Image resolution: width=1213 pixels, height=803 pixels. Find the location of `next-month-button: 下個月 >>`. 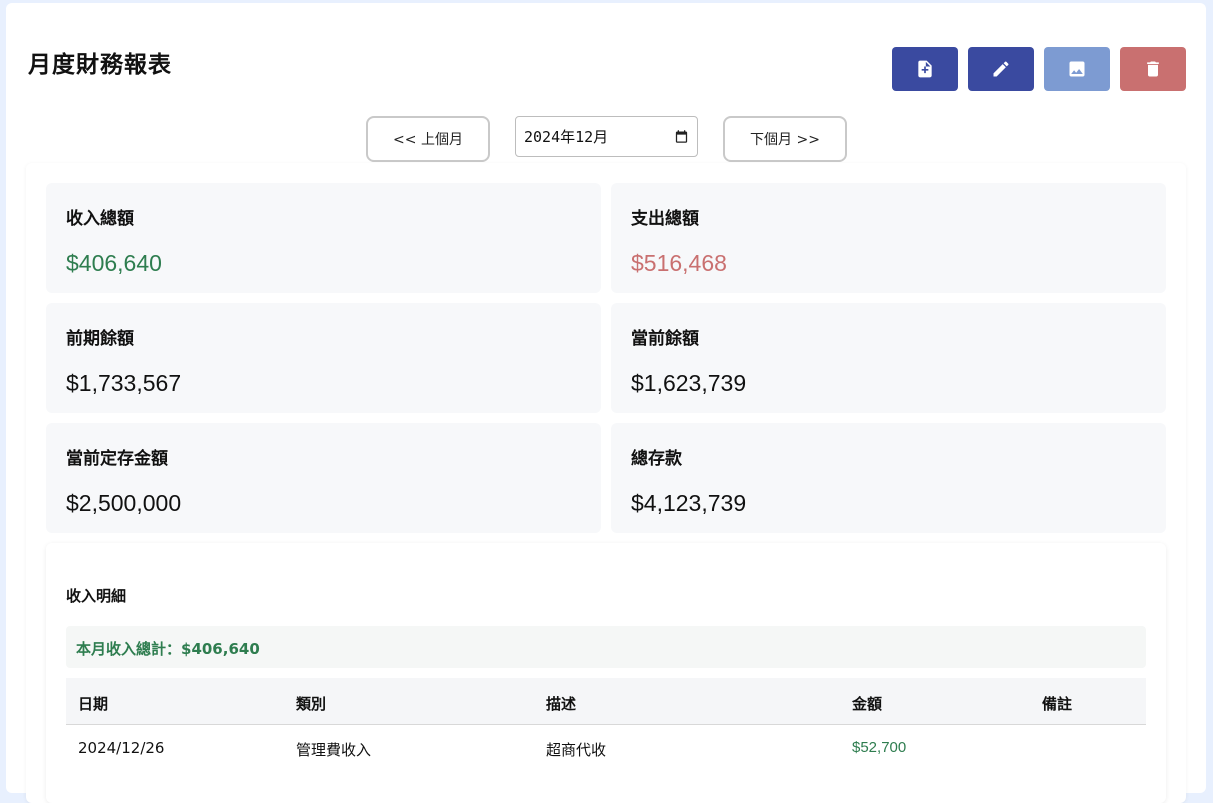

next-month-button: 下個月 >> is located at coordinates (785, 139).